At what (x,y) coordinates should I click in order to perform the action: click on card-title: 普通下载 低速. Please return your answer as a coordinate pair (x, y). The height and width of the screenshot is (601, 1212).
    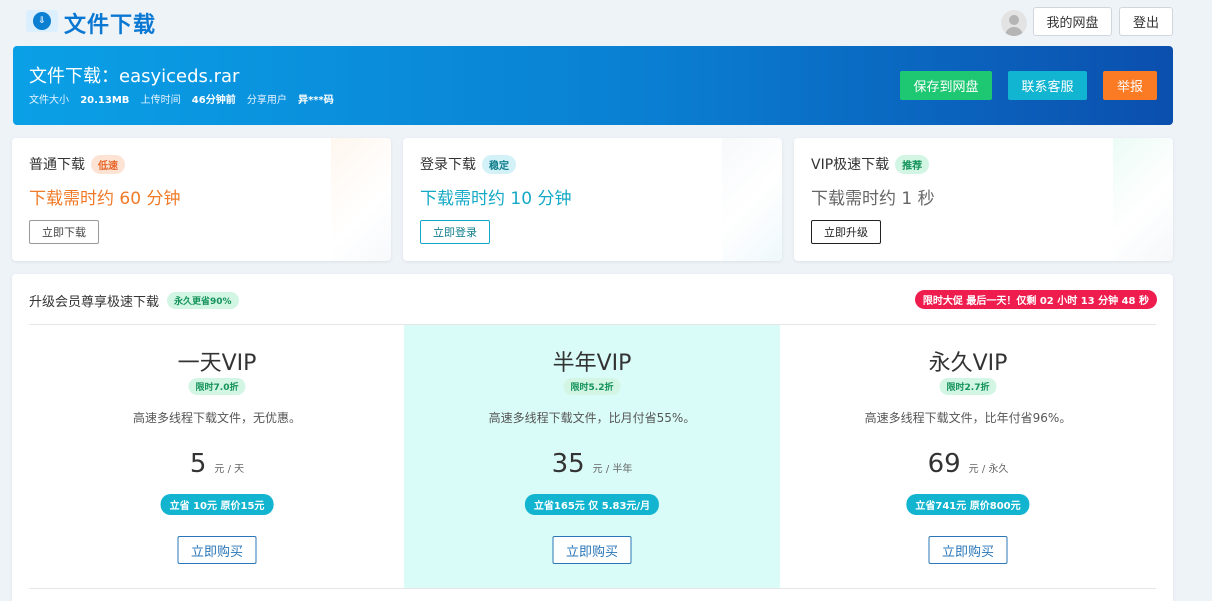
    Looking at the image, I should click on (77, 164).